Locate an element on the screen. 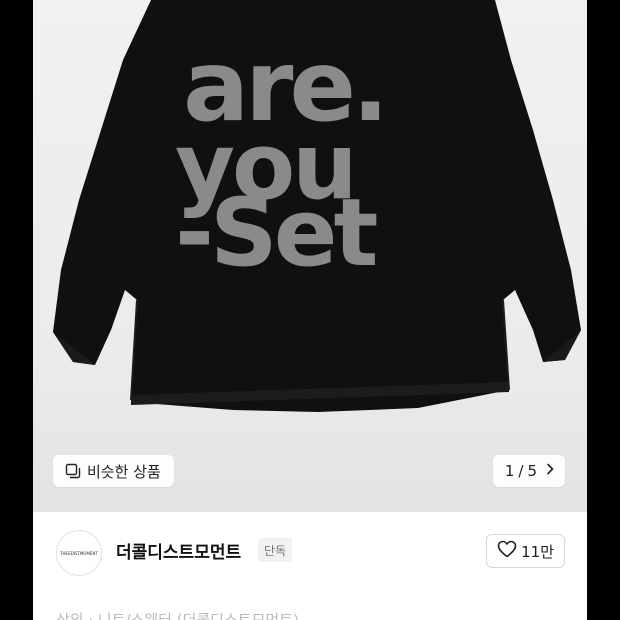  similar-items-button: 비슷한 상품 is located at coordinates (113, 471).